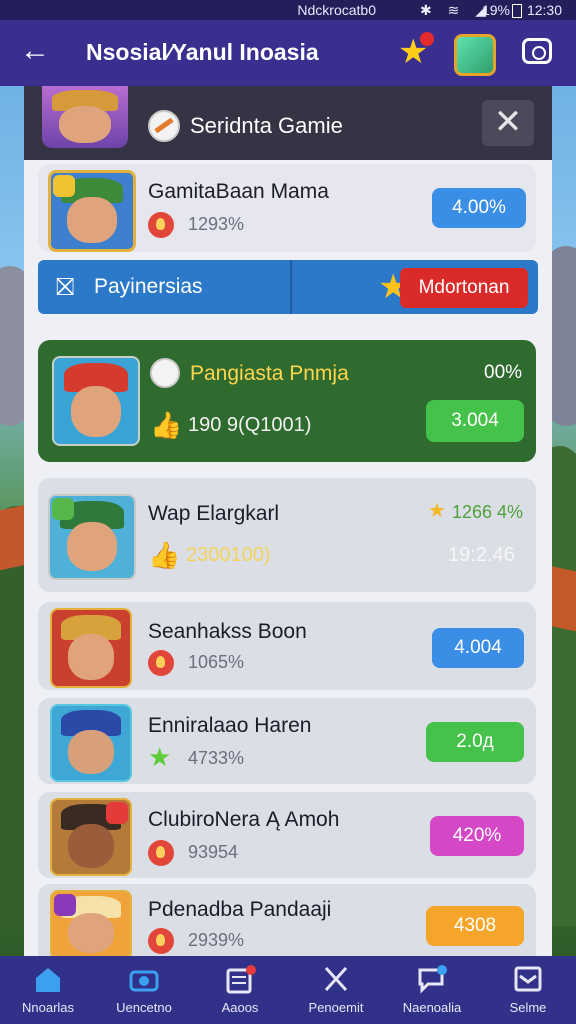 The height and width of the screenshot is (1024, 576). What do you see at coordinates (288, 287) in the screenshot?
I see `payment-bar: ⛝ Payinersias ★ Mdortonan` at bounding box center [288, 287].